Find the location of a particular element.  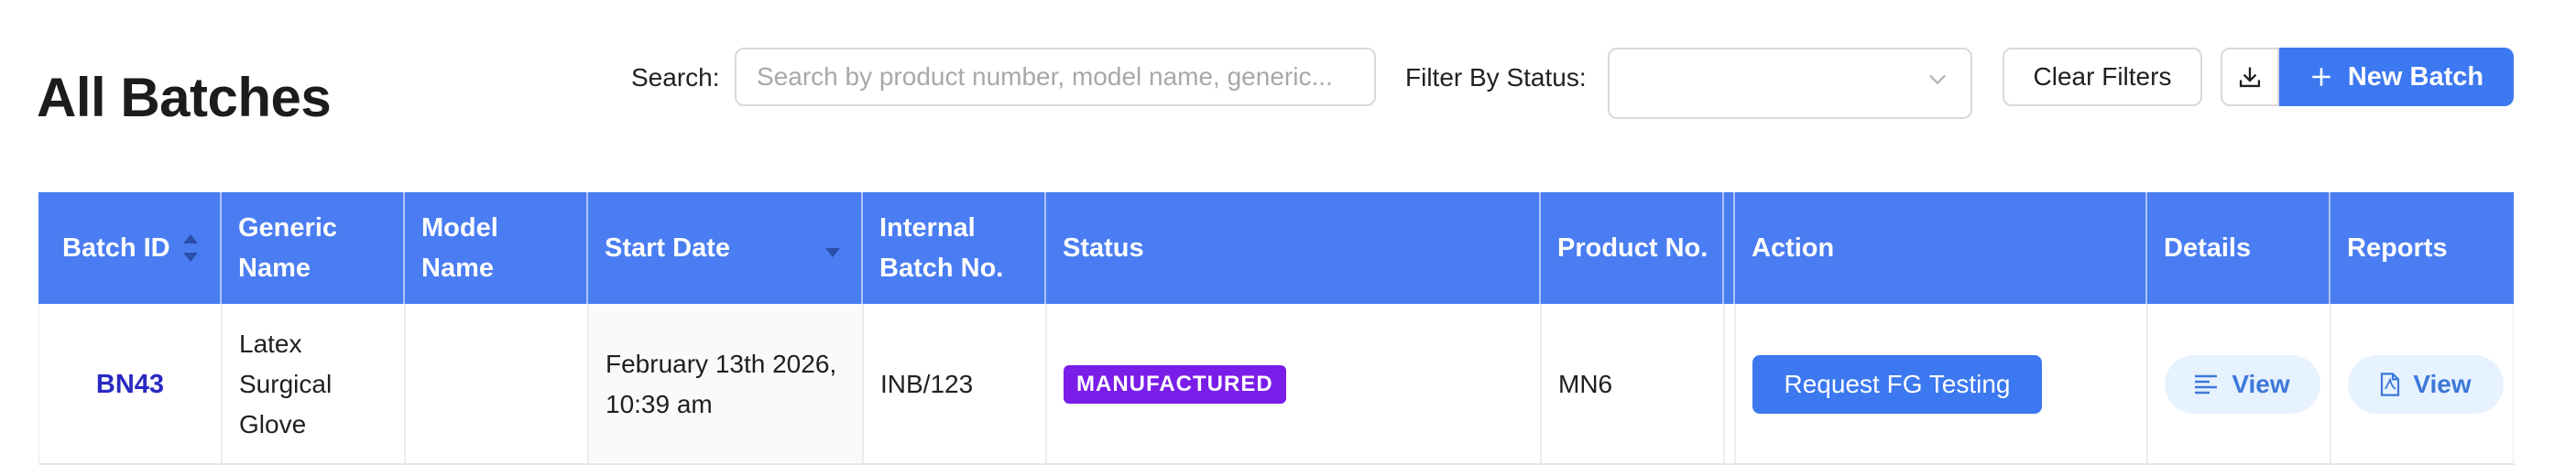

start-date-cell: February 13th 2026, 10:39 am is located at coordinates (725, 384).